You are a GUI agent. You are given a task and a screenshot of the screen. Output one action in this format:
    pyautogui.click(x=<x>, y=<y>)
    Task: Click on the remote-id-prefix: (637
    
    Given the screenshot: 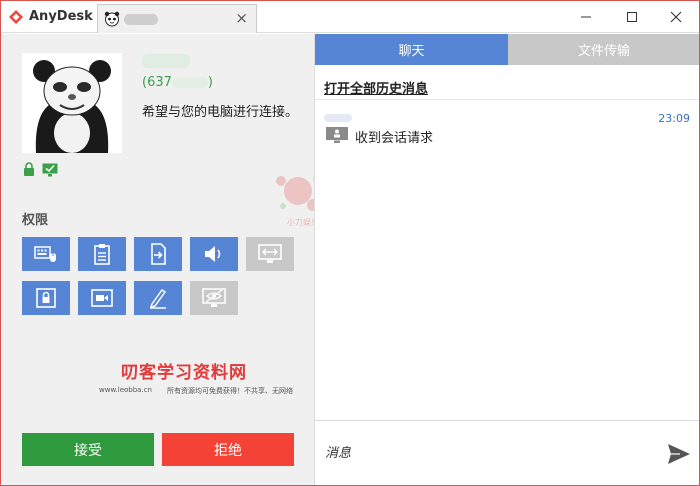 What is the action you would take?
    pyautogui.click(x=157, y=82)
    